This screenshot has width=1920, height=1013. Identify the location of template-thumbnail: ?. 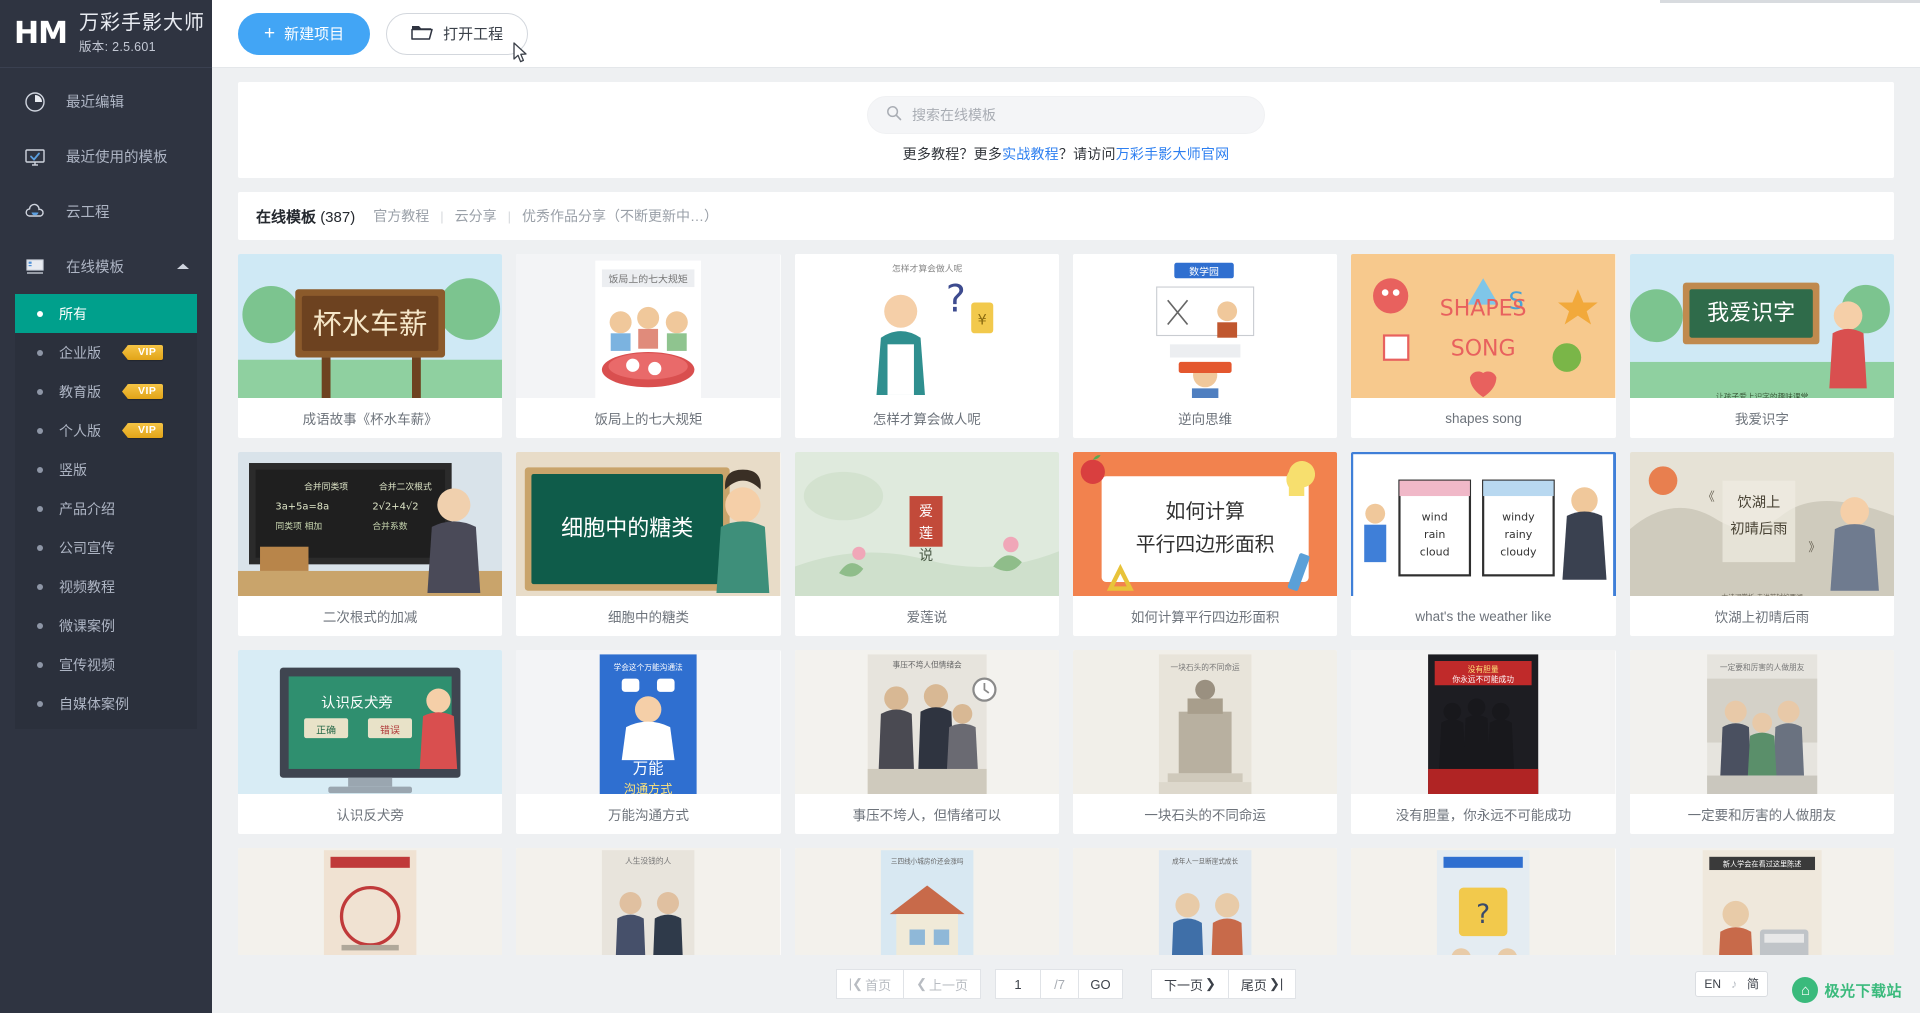
(1483, 901).